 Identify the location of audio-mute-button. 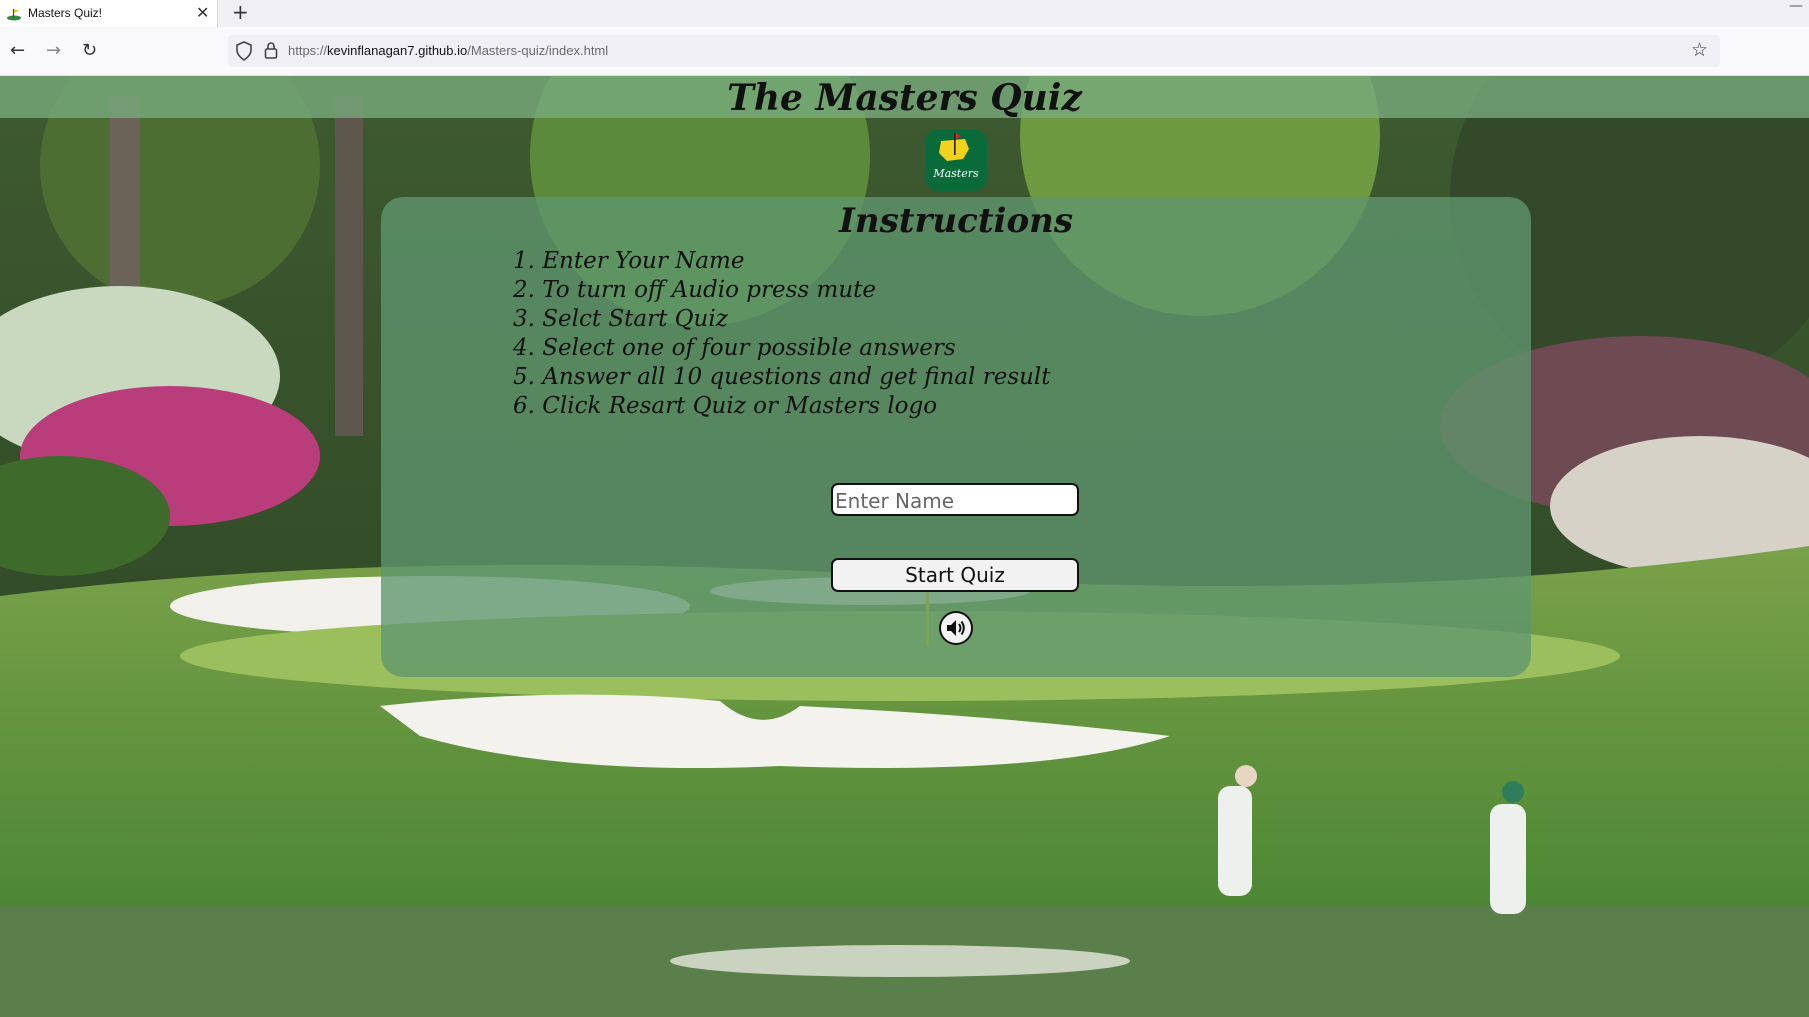
(956, 628).